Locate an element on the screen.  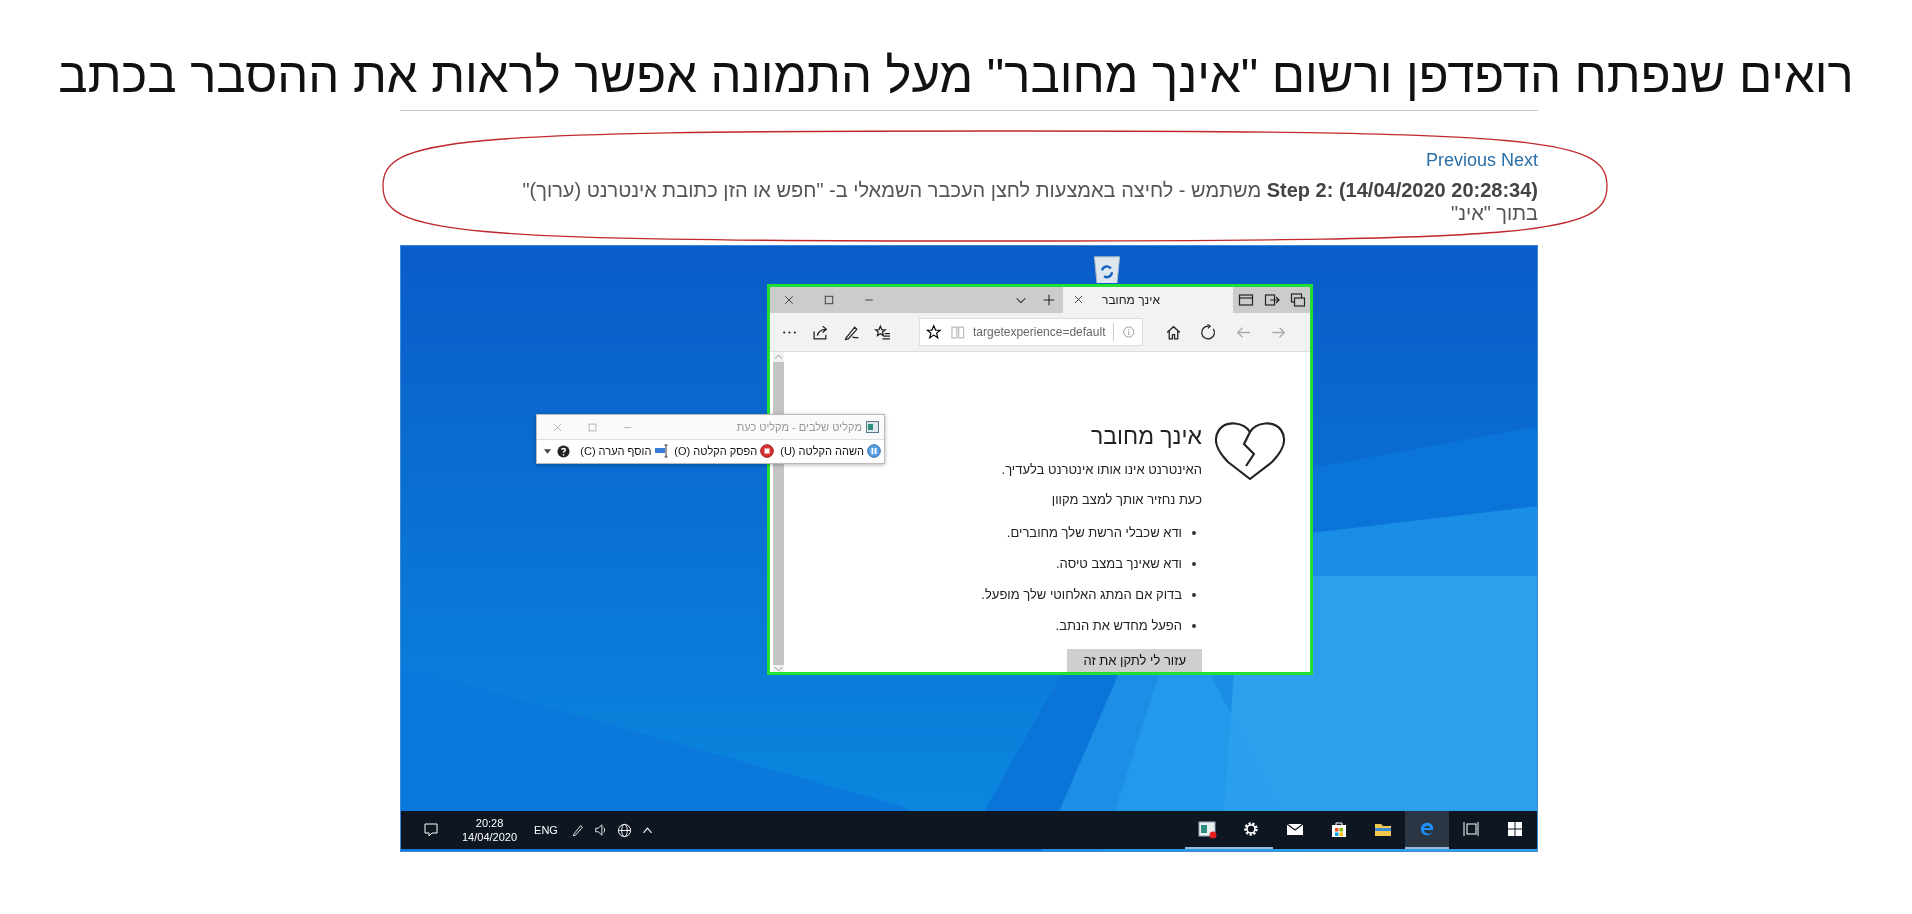
stop-icon is located at coordinates (767, 451).